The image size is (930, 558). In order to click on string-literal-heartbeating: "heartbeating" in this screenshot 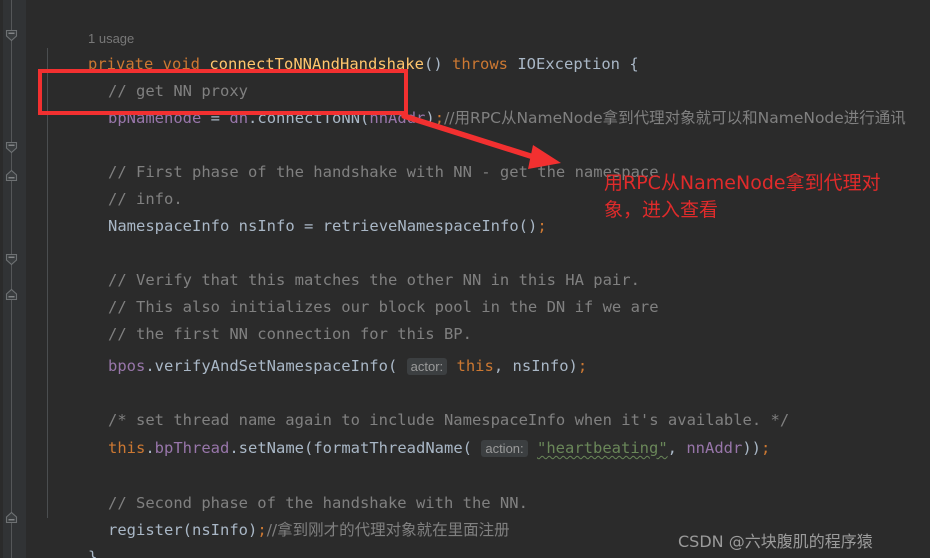, I will do `click(602, 448)`.